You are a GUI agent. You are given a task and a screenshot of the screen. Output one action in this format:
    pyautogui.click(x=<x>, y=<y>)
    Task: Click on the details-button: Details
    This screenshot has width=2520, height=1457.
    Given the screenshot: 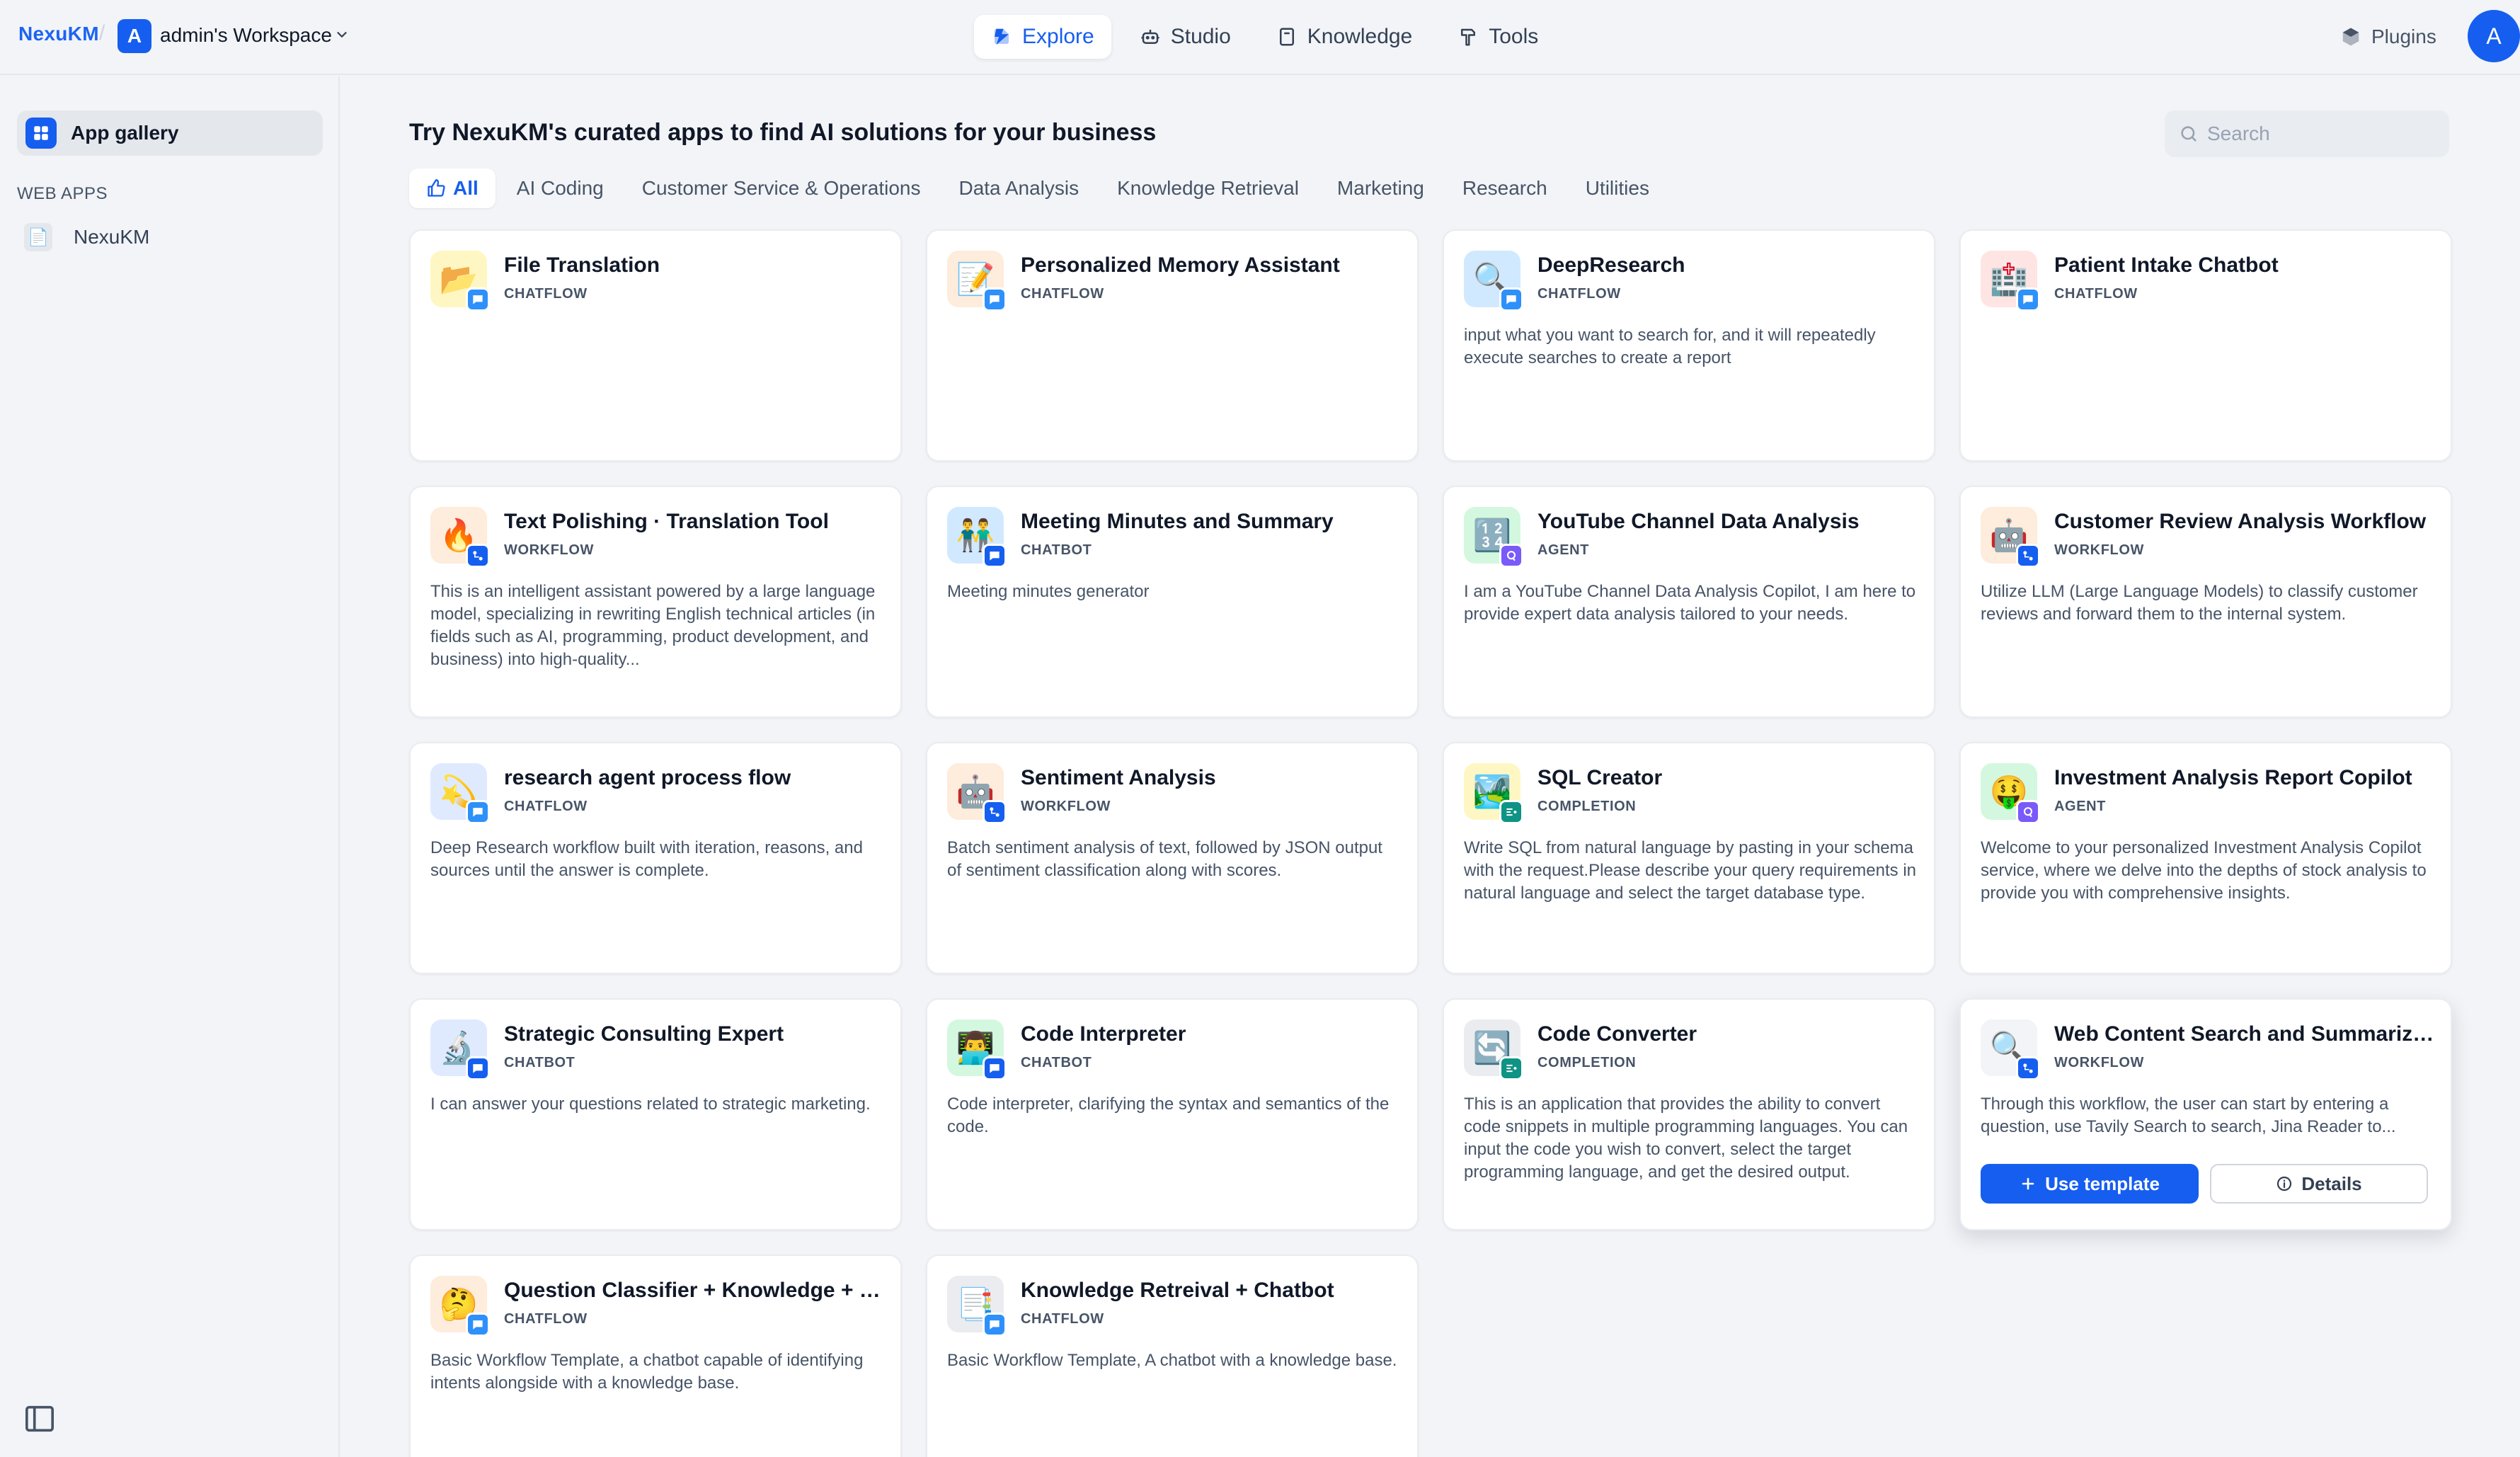 What is the action you would take?
    pyautogui.click(x=2319, y=1184)
    